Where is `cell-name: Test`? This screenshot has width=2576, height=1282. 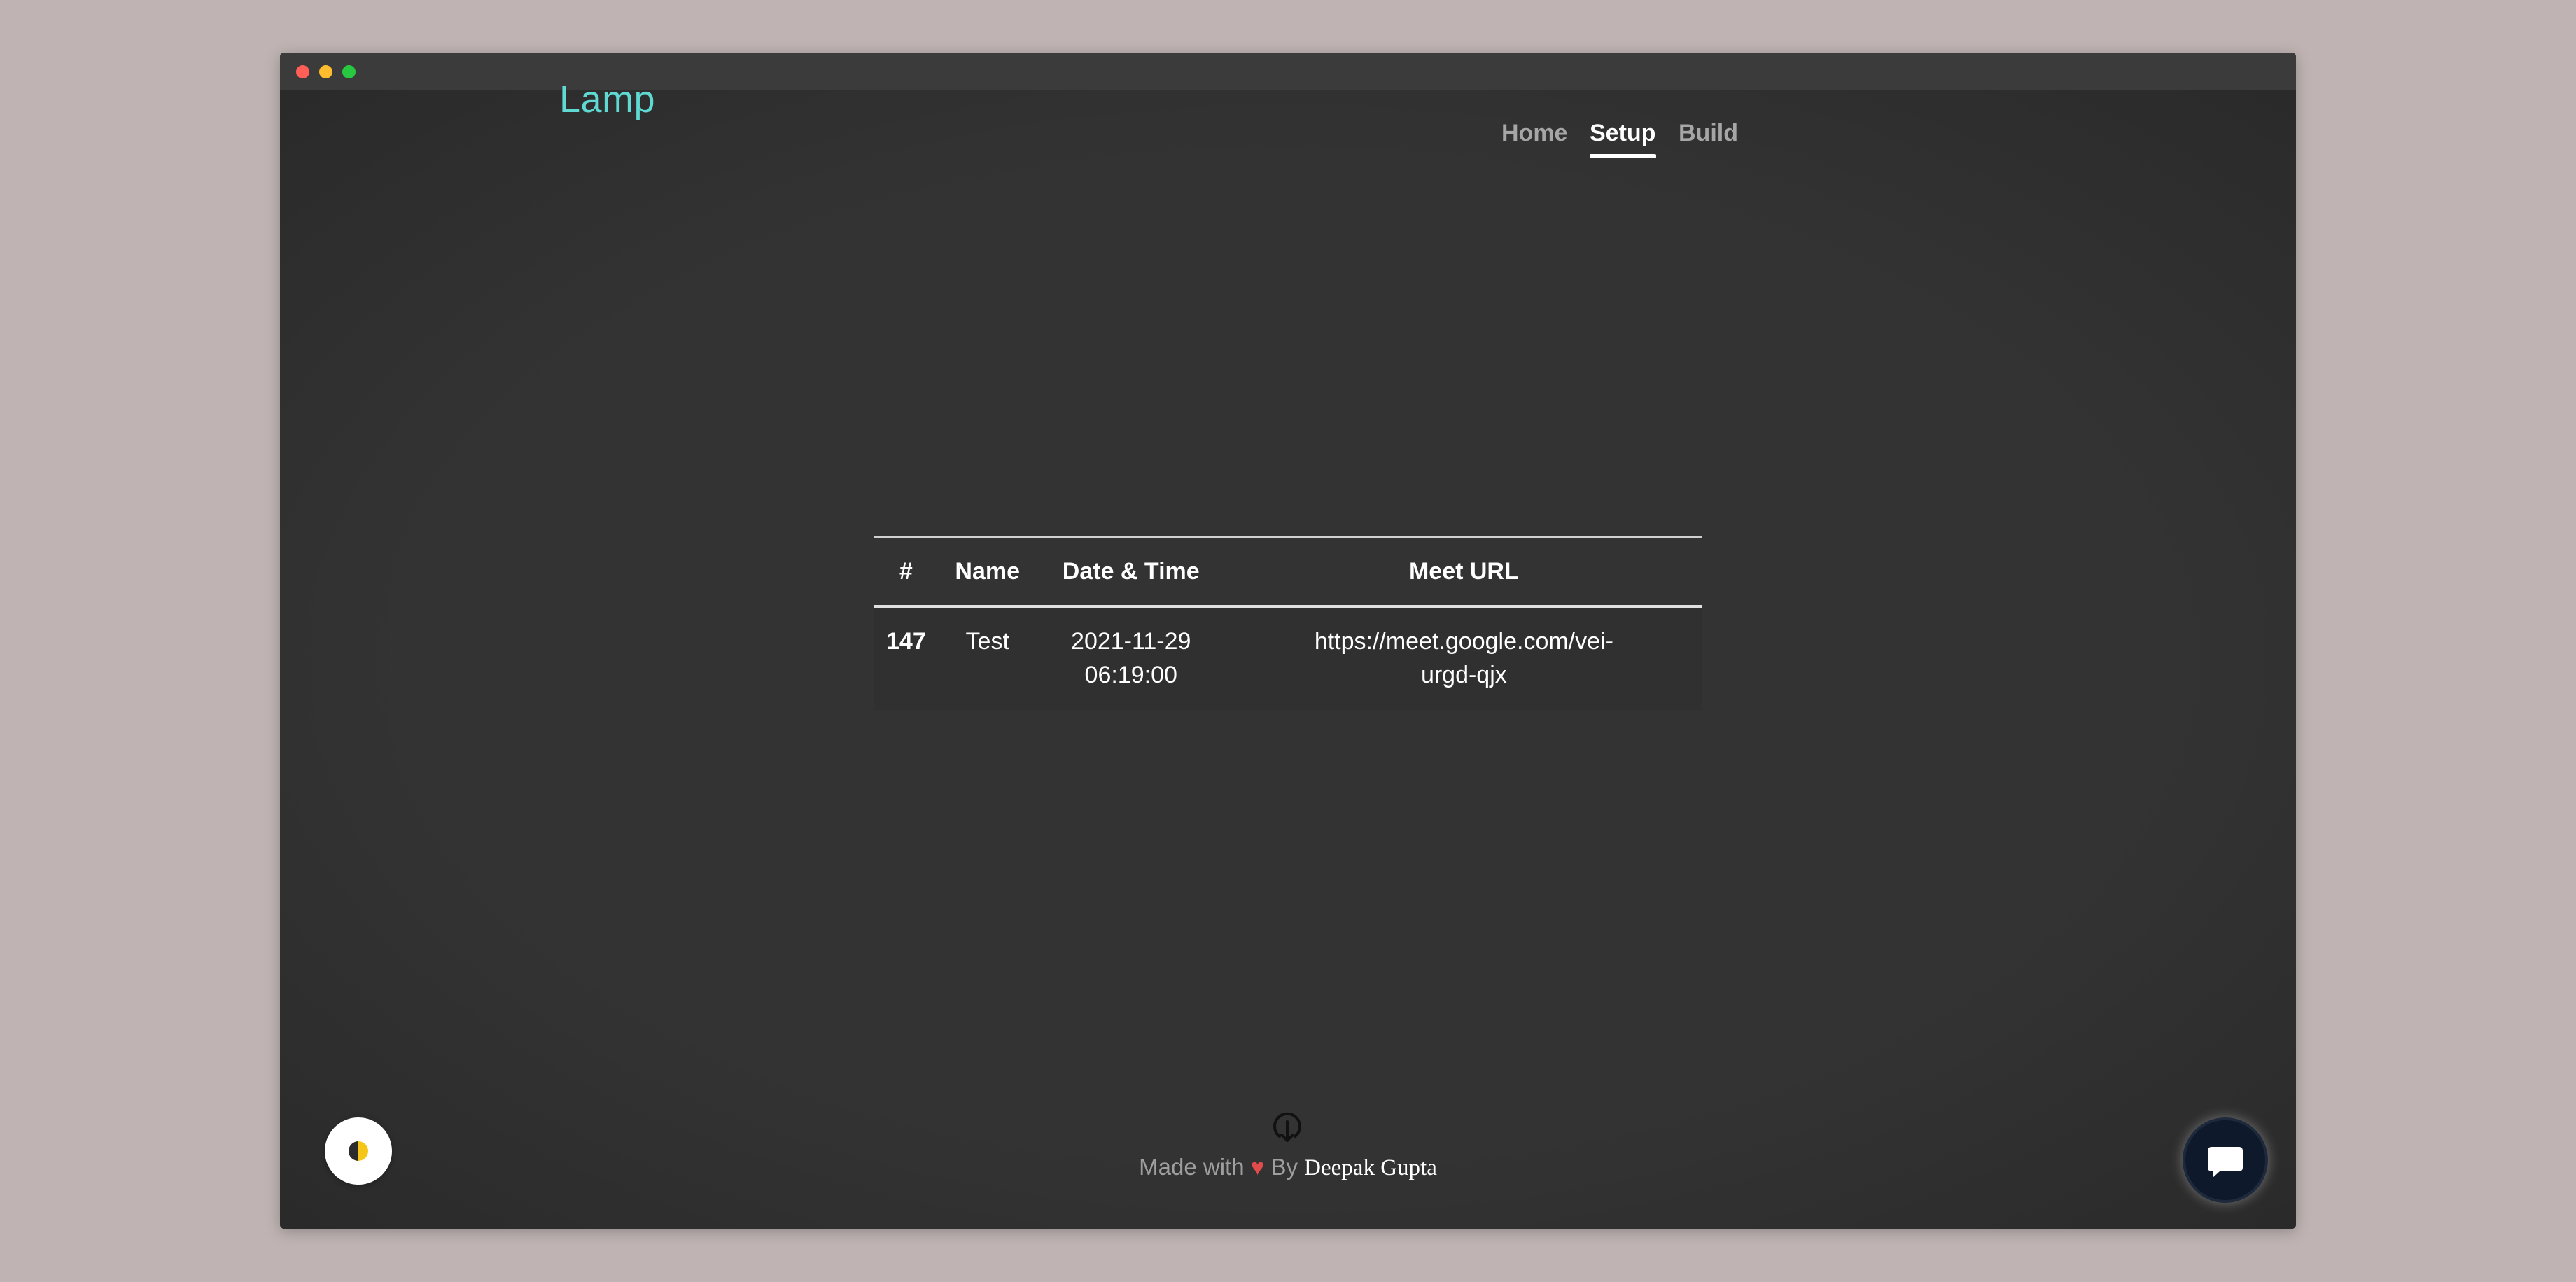
cell-name: Test is located at coordinates (987, 641).